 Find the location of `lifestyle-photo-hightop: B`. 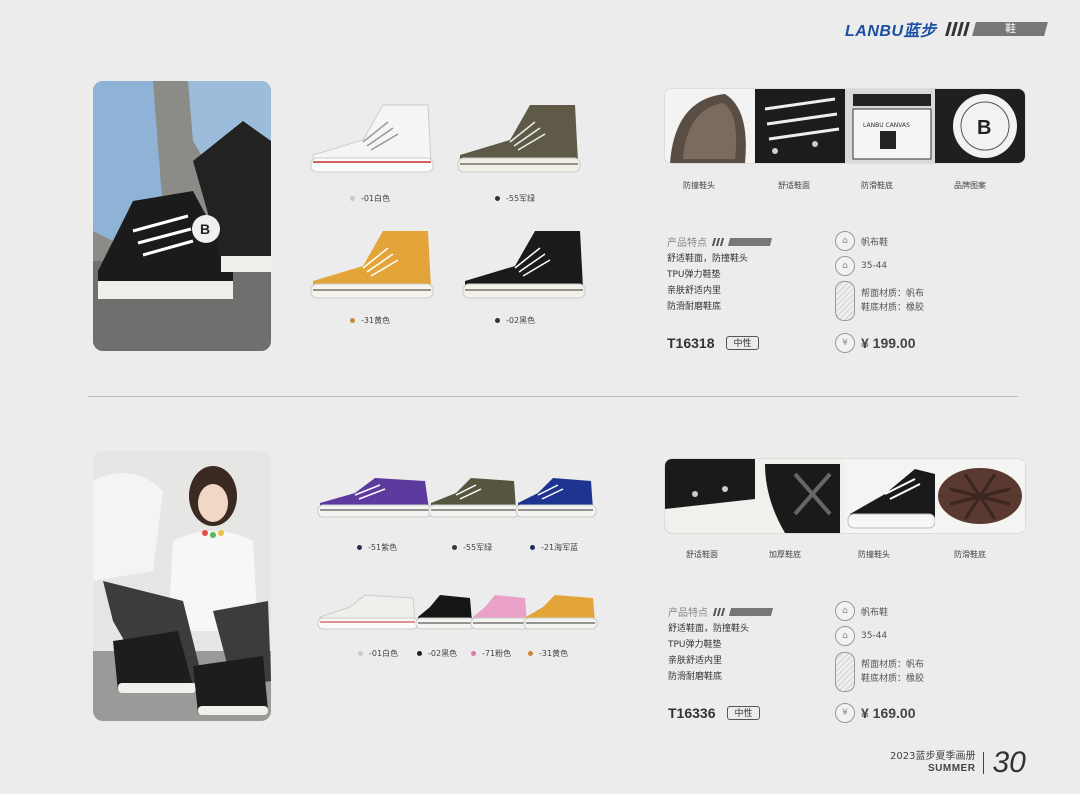

lifestyle-photo-hightop: B is located at coordinates (182, 216).